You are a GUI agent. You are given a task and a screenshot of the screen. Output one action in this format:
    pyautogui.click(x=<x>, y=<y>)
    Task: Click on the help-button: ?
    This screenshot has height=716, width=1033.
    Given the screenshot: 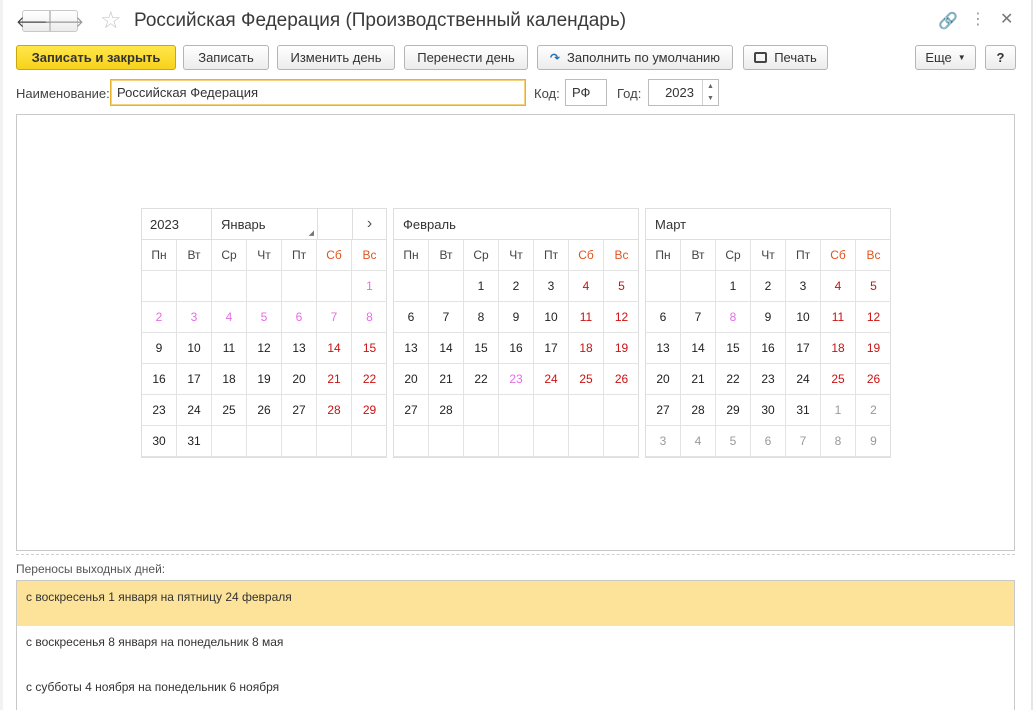 What is the action you would take?
    pyautogui.click(x=1000, y=57)
    